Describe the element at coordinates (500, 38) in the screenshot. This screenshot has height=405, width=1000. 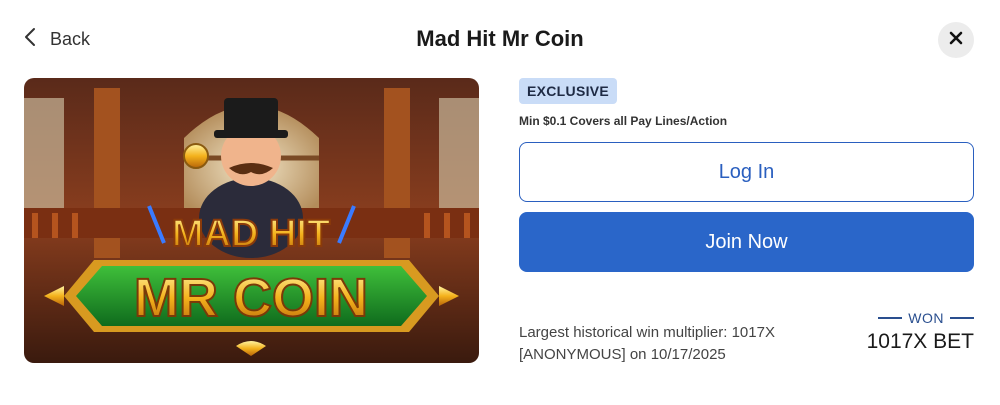
I see `page-title: Mad Hit Mr Coin` at that location.